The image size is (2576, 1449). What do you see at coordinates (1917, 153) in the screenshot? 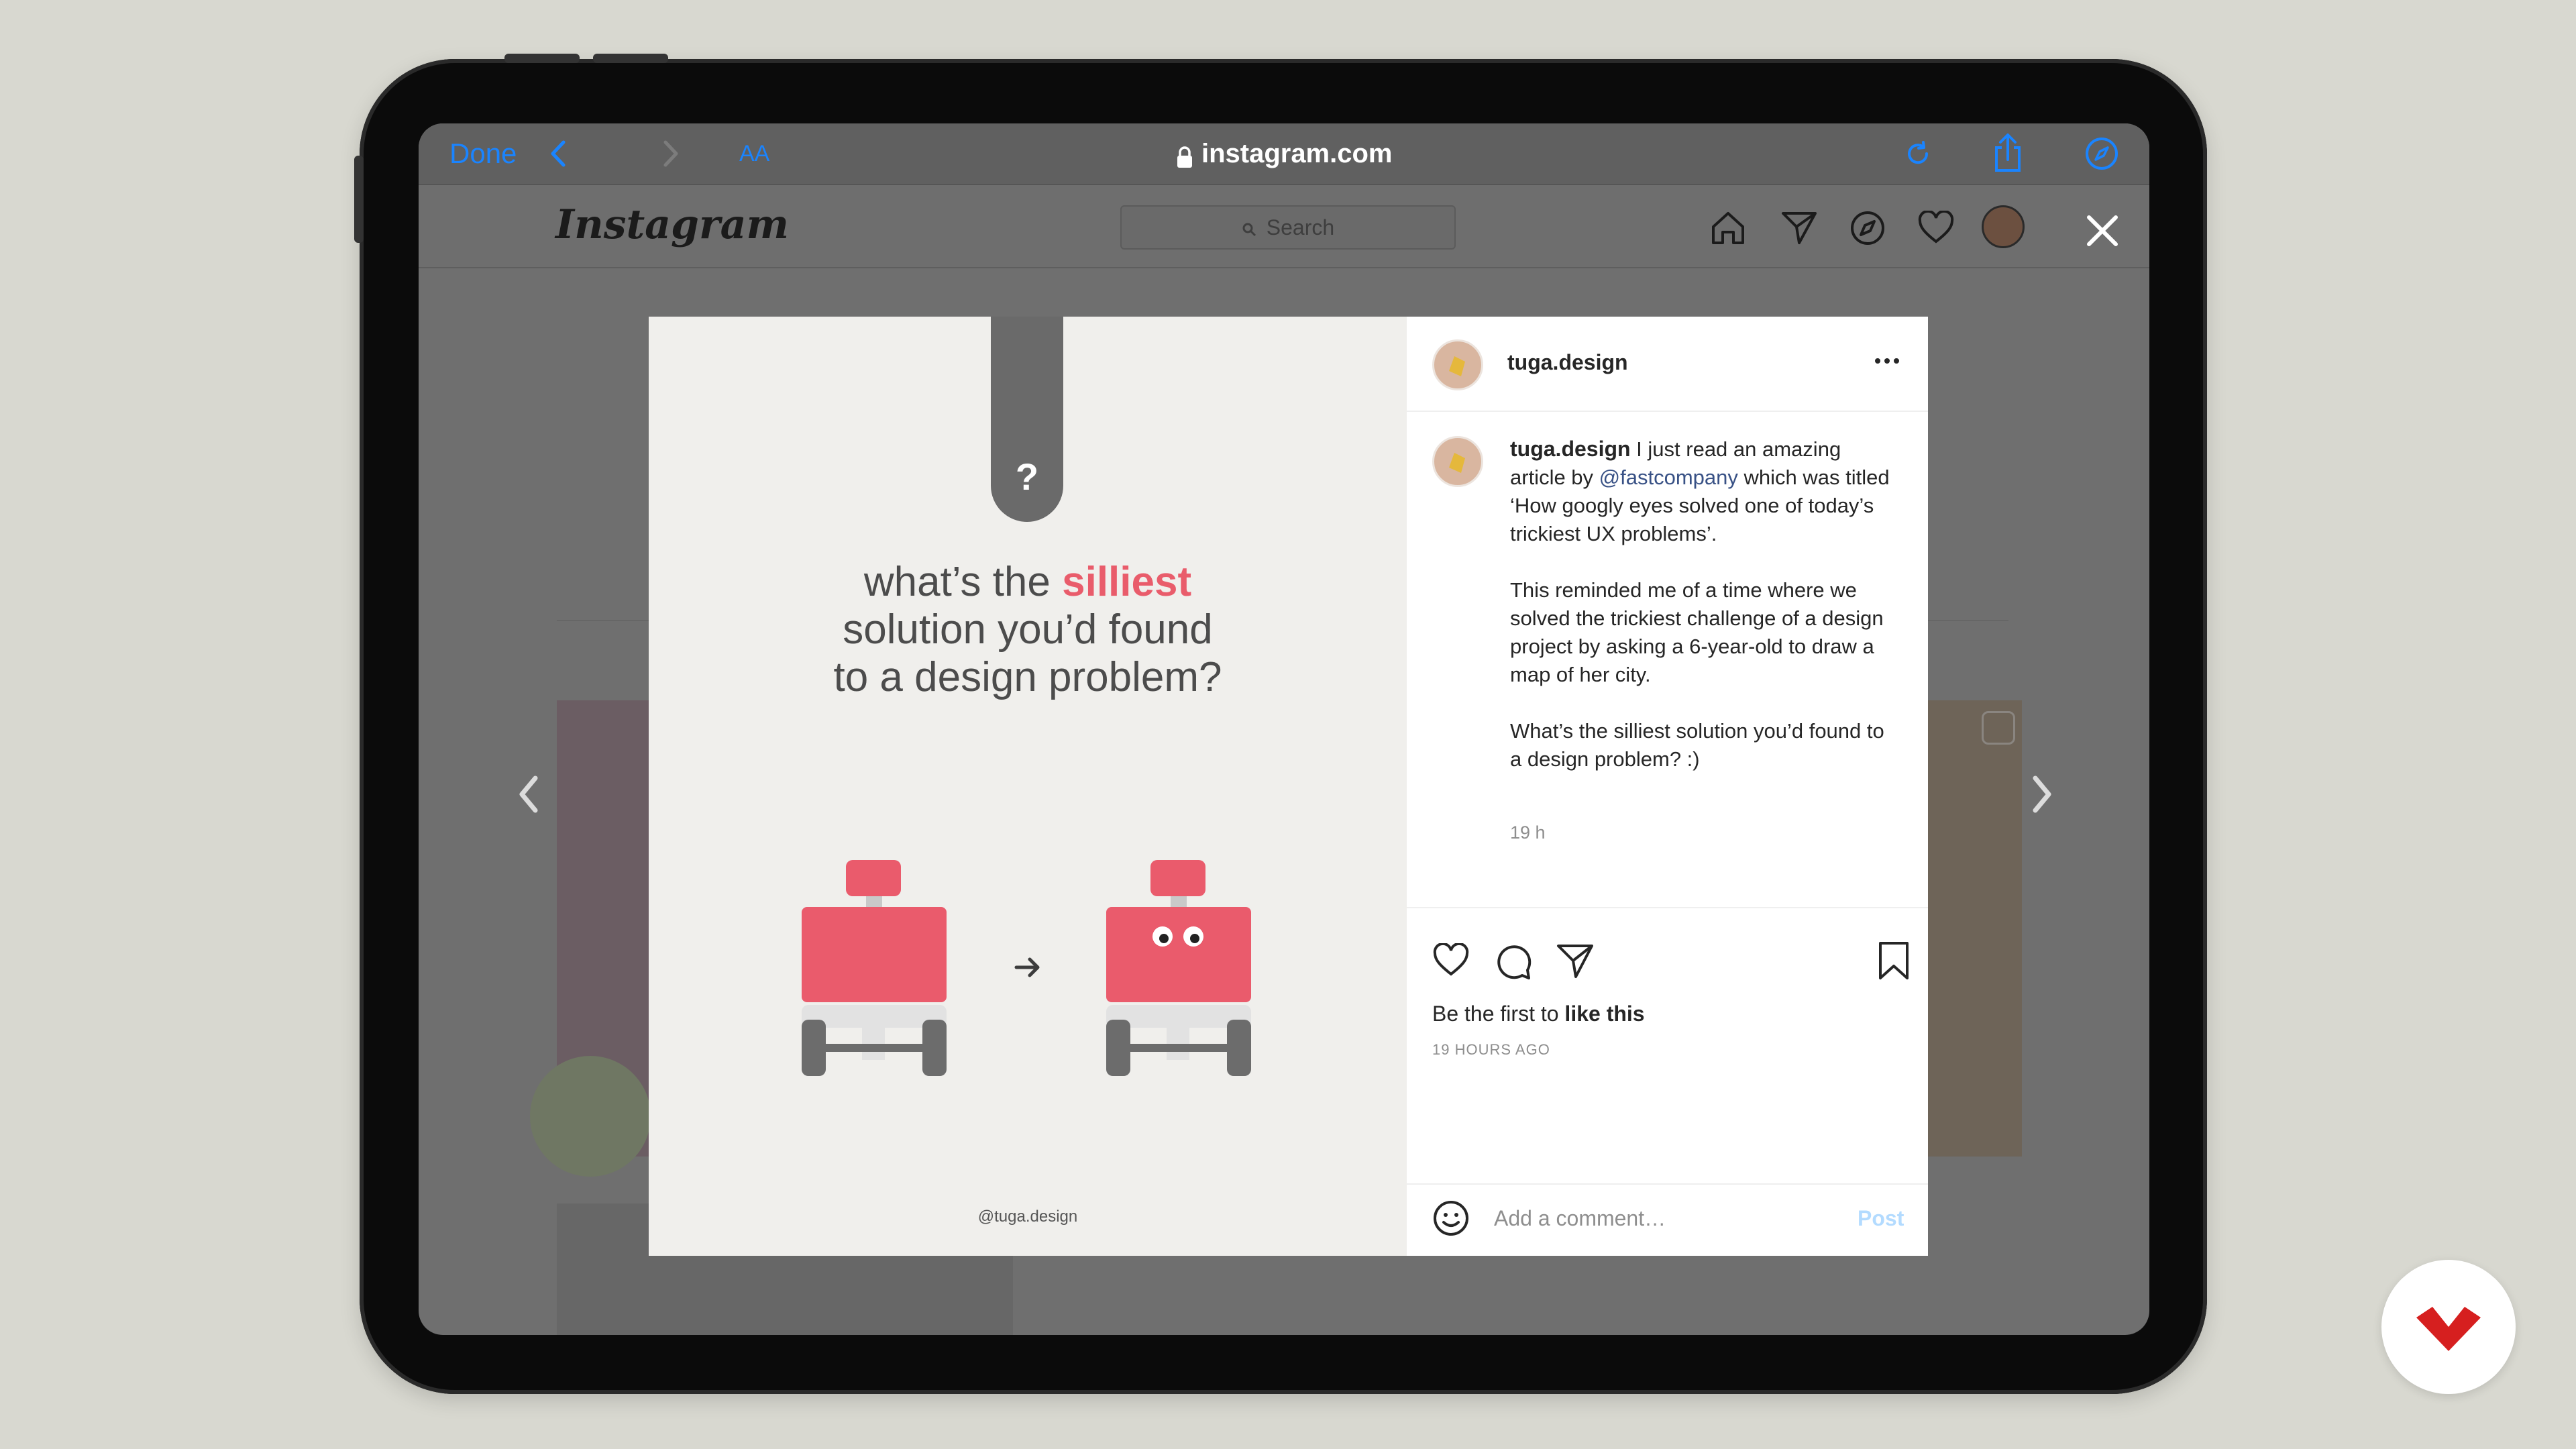
I see `reload-icon` at bounding box center [1917, 153].